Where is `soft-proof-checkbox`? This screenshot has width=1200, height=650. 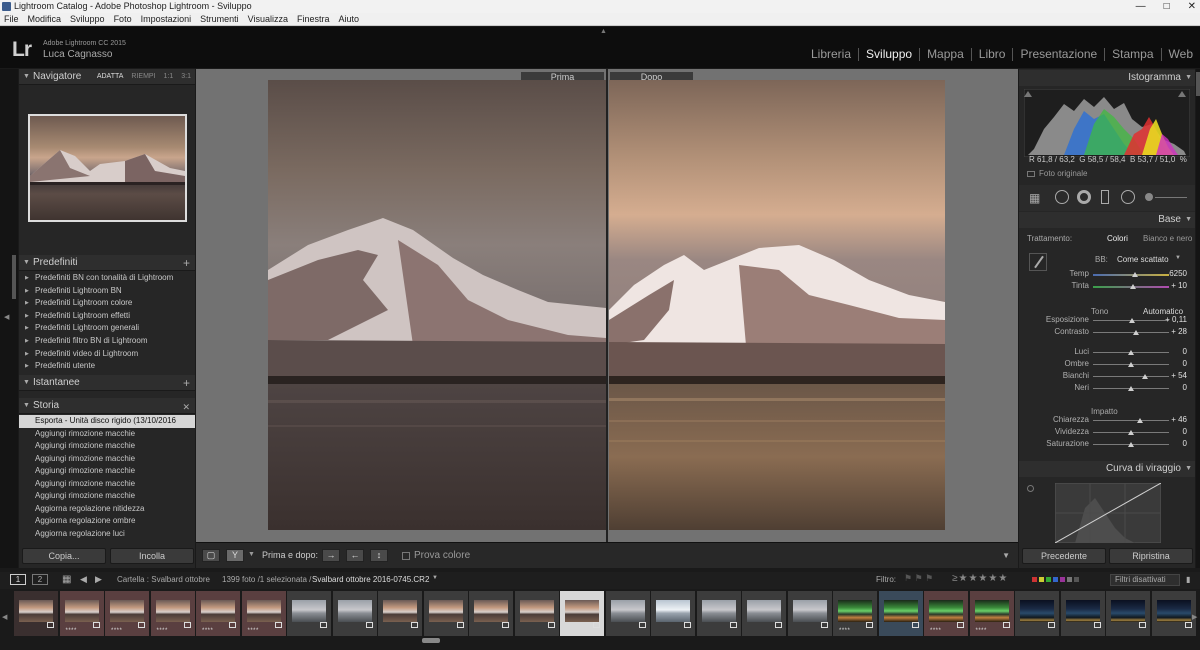
soft-proof-checkbox is located at coordinates (406, 556).